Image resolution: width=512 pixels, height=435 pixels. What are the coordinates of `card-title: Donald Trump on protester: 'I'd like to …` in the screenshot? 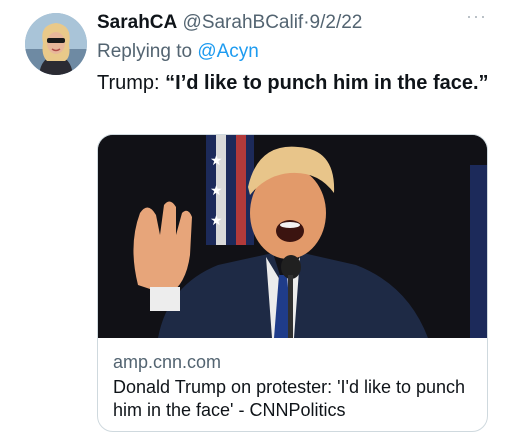 It's located at (295, 399).